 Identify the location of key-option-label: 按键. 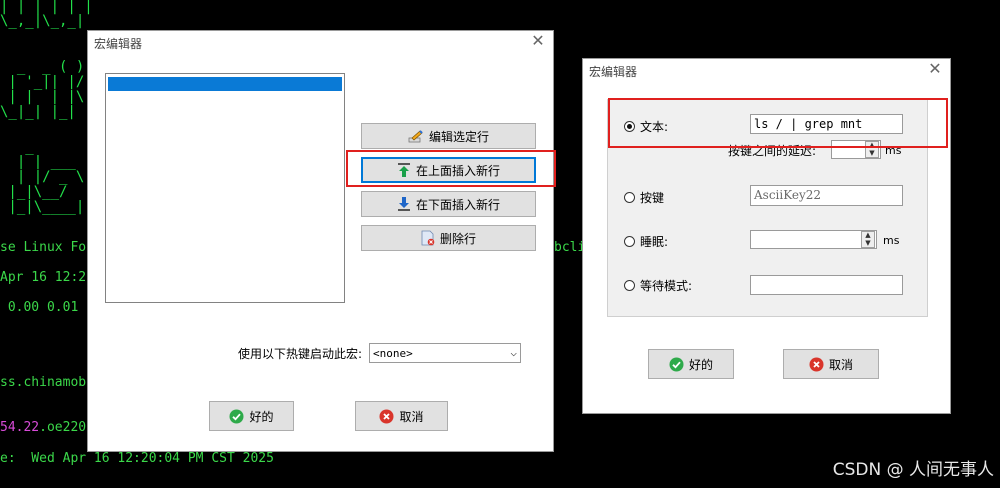
(652, 198).